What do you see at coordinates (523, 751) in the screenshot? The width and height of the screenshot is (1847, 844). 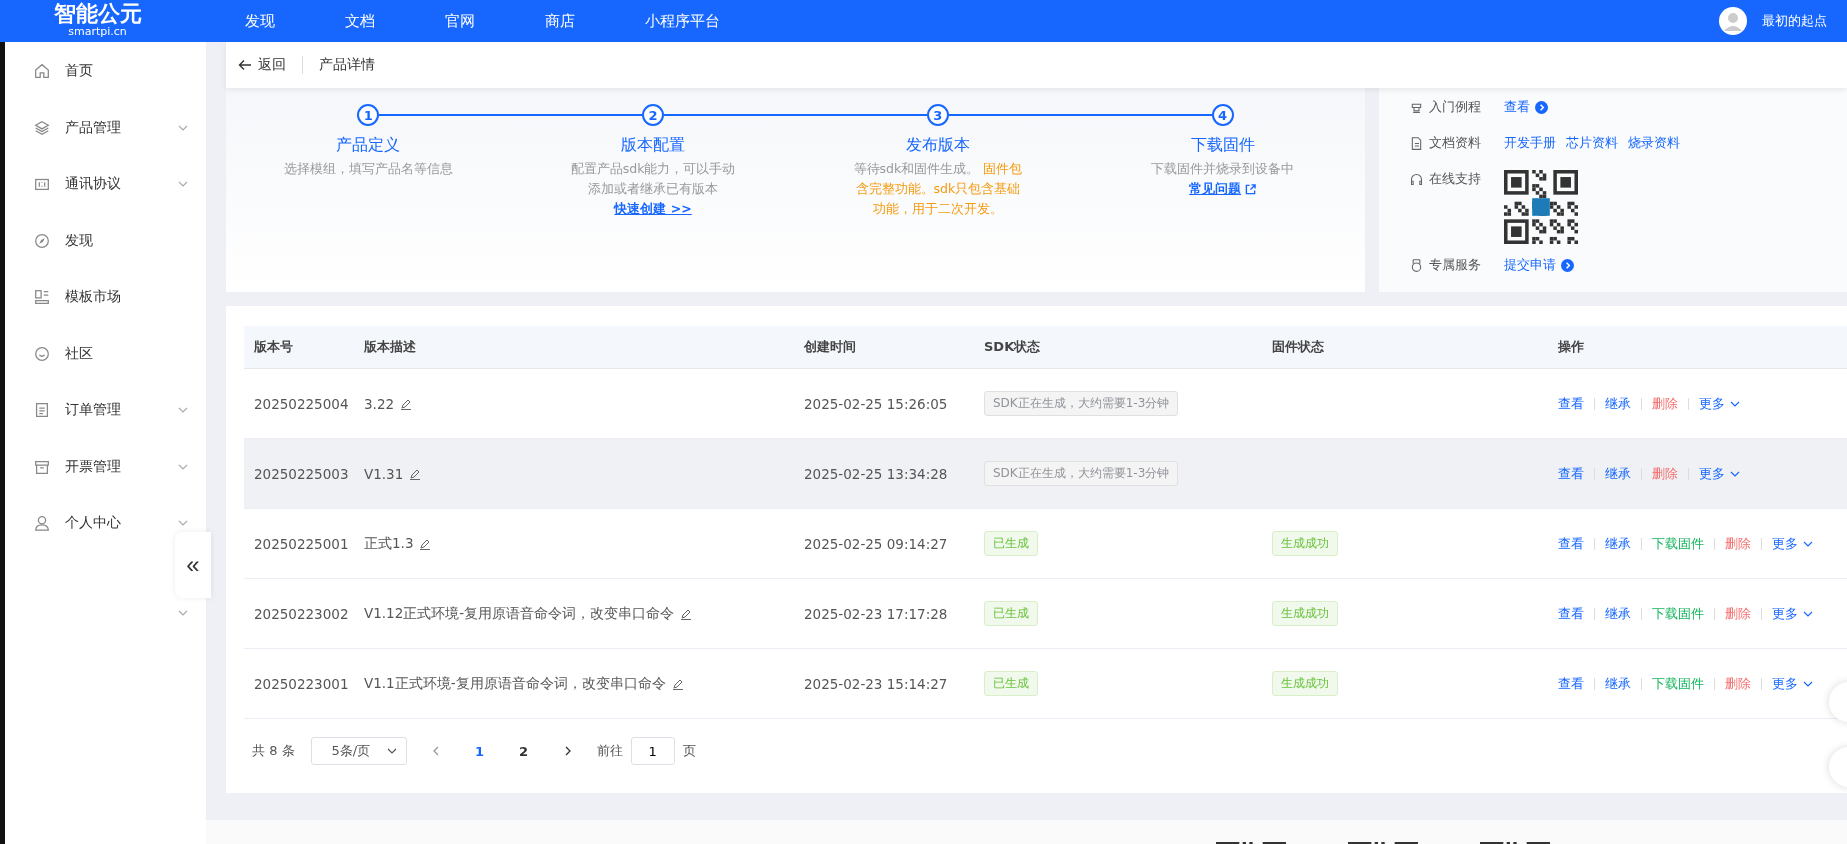 I see `page-button: 2` at bounding box center [523, 751].